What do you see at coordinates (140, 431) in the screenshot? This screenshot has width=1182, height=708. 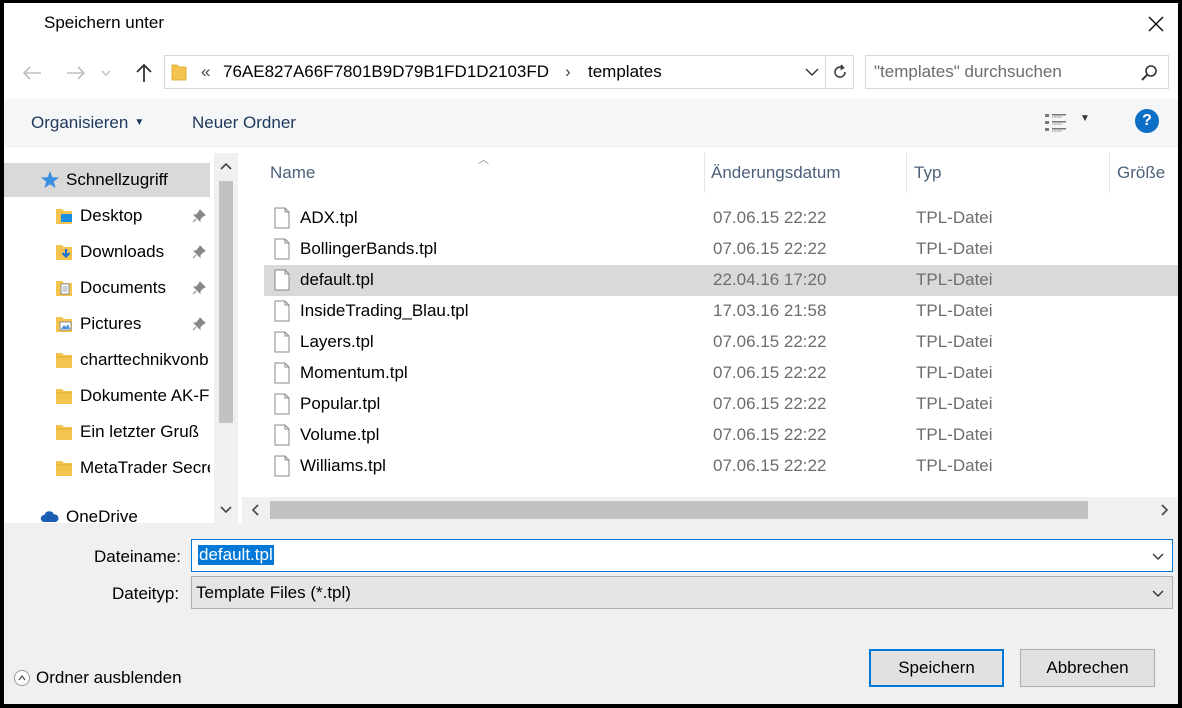 I see `nav-item-label: Ein letzter Gruß` at bounding box center [140, 431].